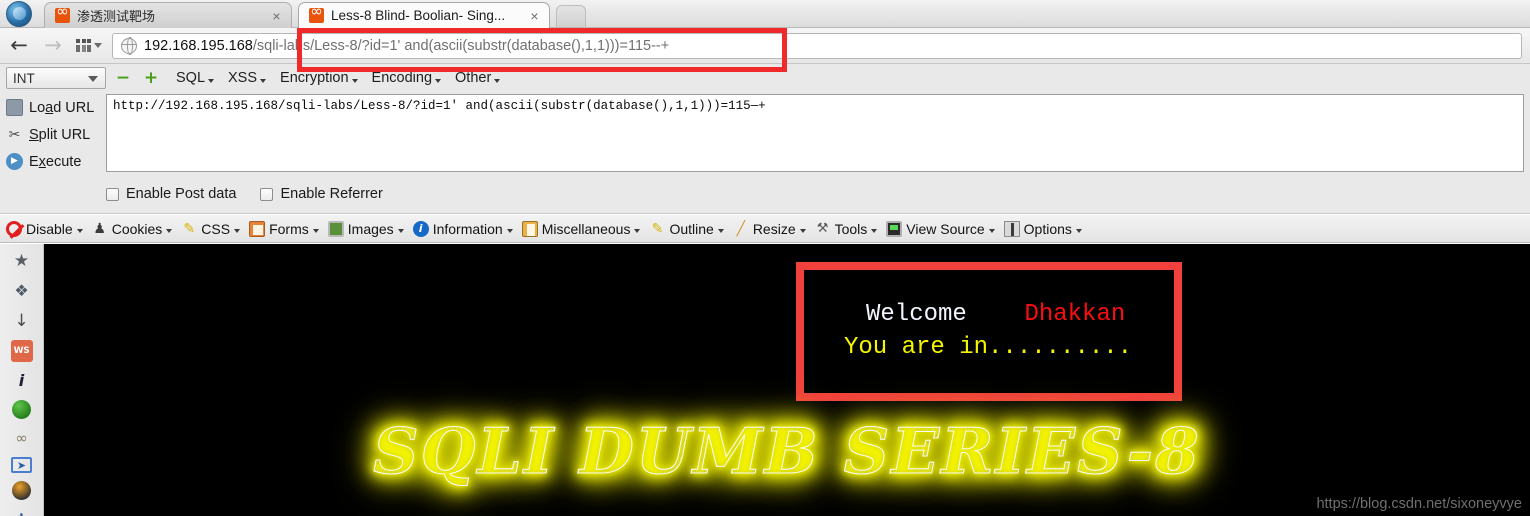 This screenshot has width=1530, height=516. I want to click on devbar-label: Resize, so click(774, 228).